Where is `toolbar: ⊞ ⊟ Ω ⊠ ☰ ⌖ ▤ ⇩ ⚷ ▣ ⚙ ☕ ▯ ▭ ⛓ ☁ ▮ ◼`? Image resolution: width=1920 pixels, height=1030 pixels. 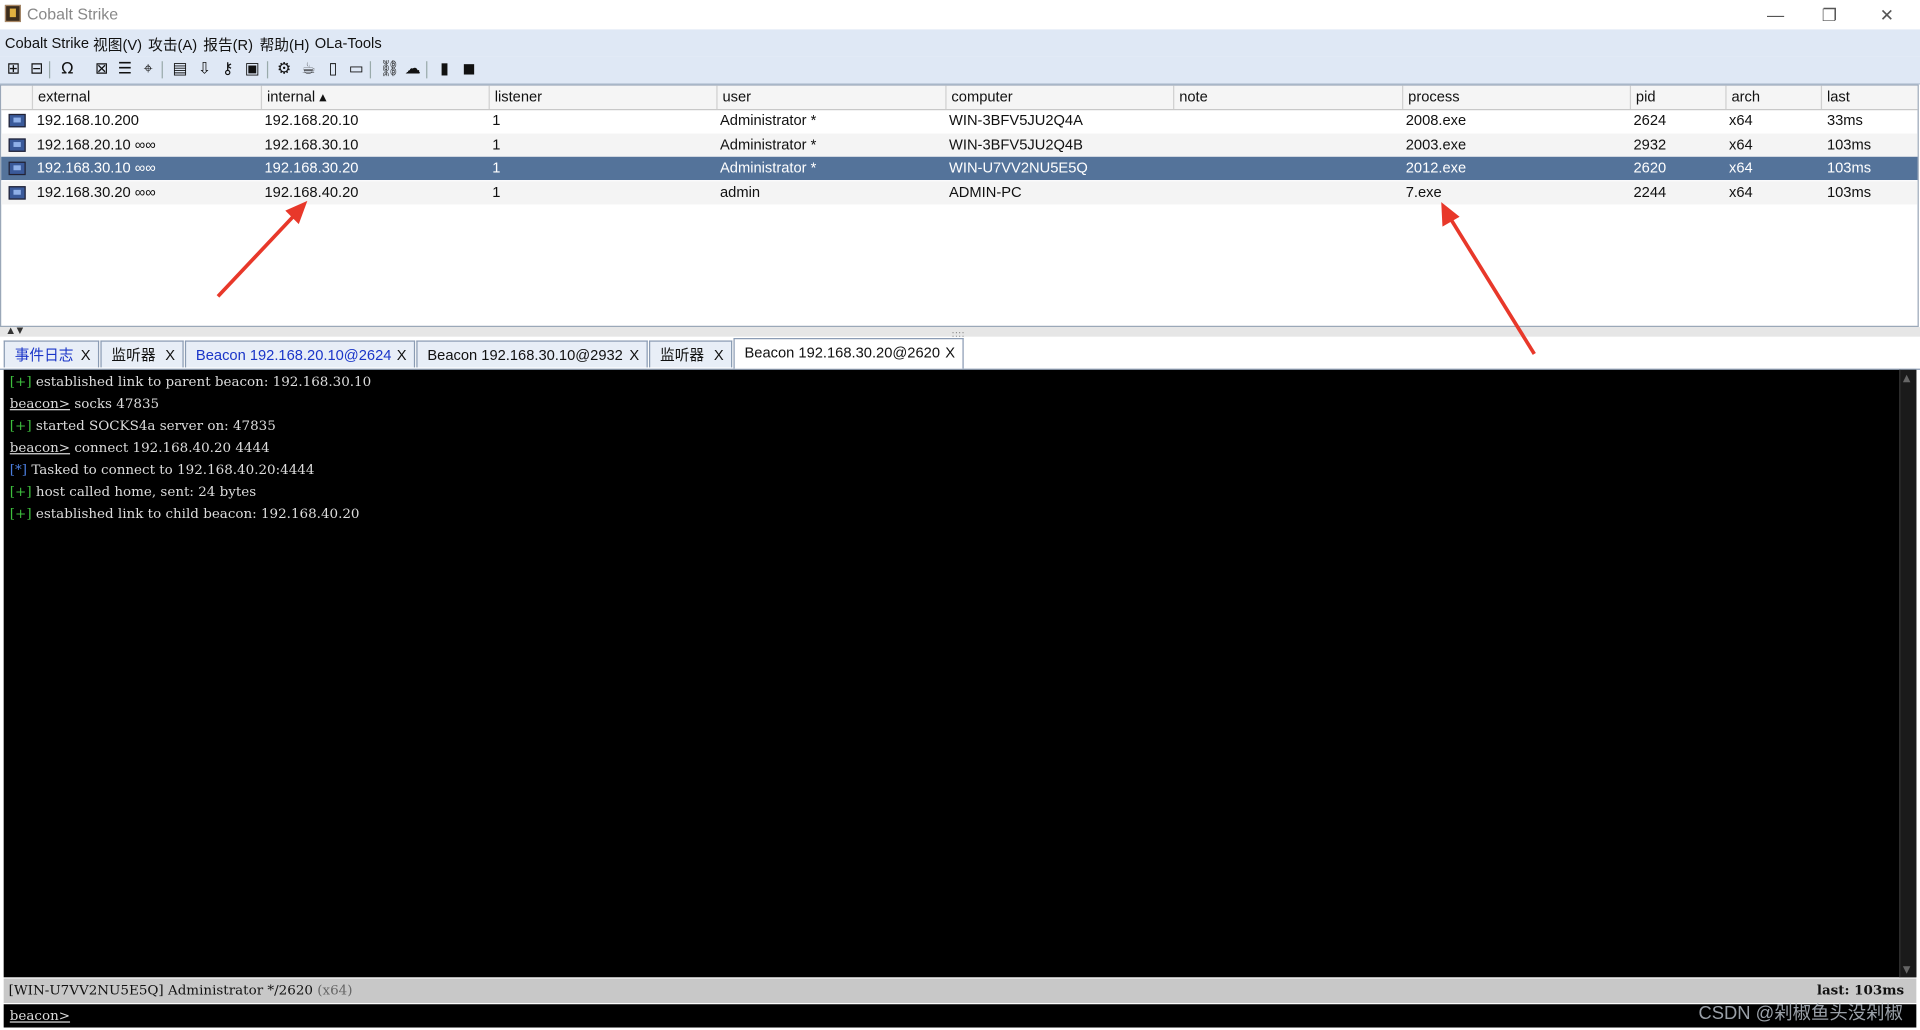
toolbar: ⊞ ⊟ Ω ⊠ ☰ ⌖ ▤ ⇩ ⚷ ▣ ⚙ ☕ ▯ ▭ ⛓ ☁ ▮ ◼ is located at coordinates (960, 70).